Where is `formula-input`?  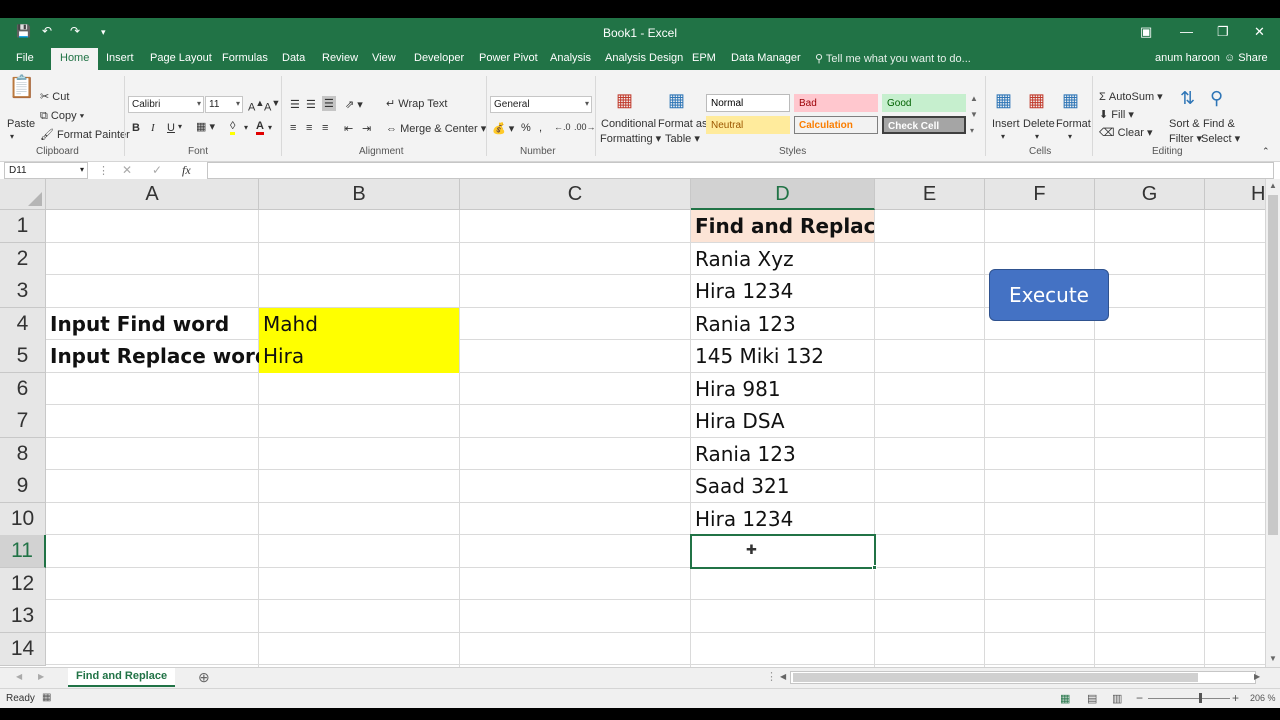 formula-input is located at coordinates (740, 170).